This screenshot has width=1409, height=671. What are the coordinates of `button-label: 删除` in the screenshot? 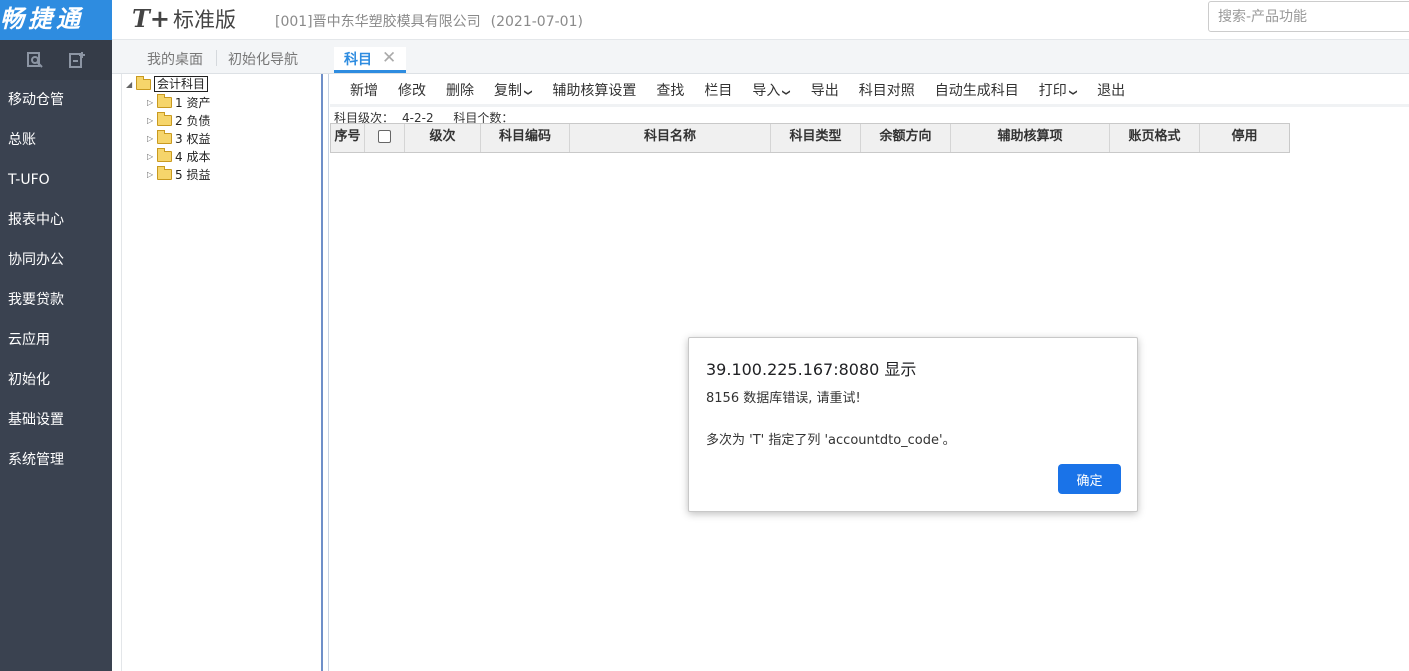 It's located at (460, 91).